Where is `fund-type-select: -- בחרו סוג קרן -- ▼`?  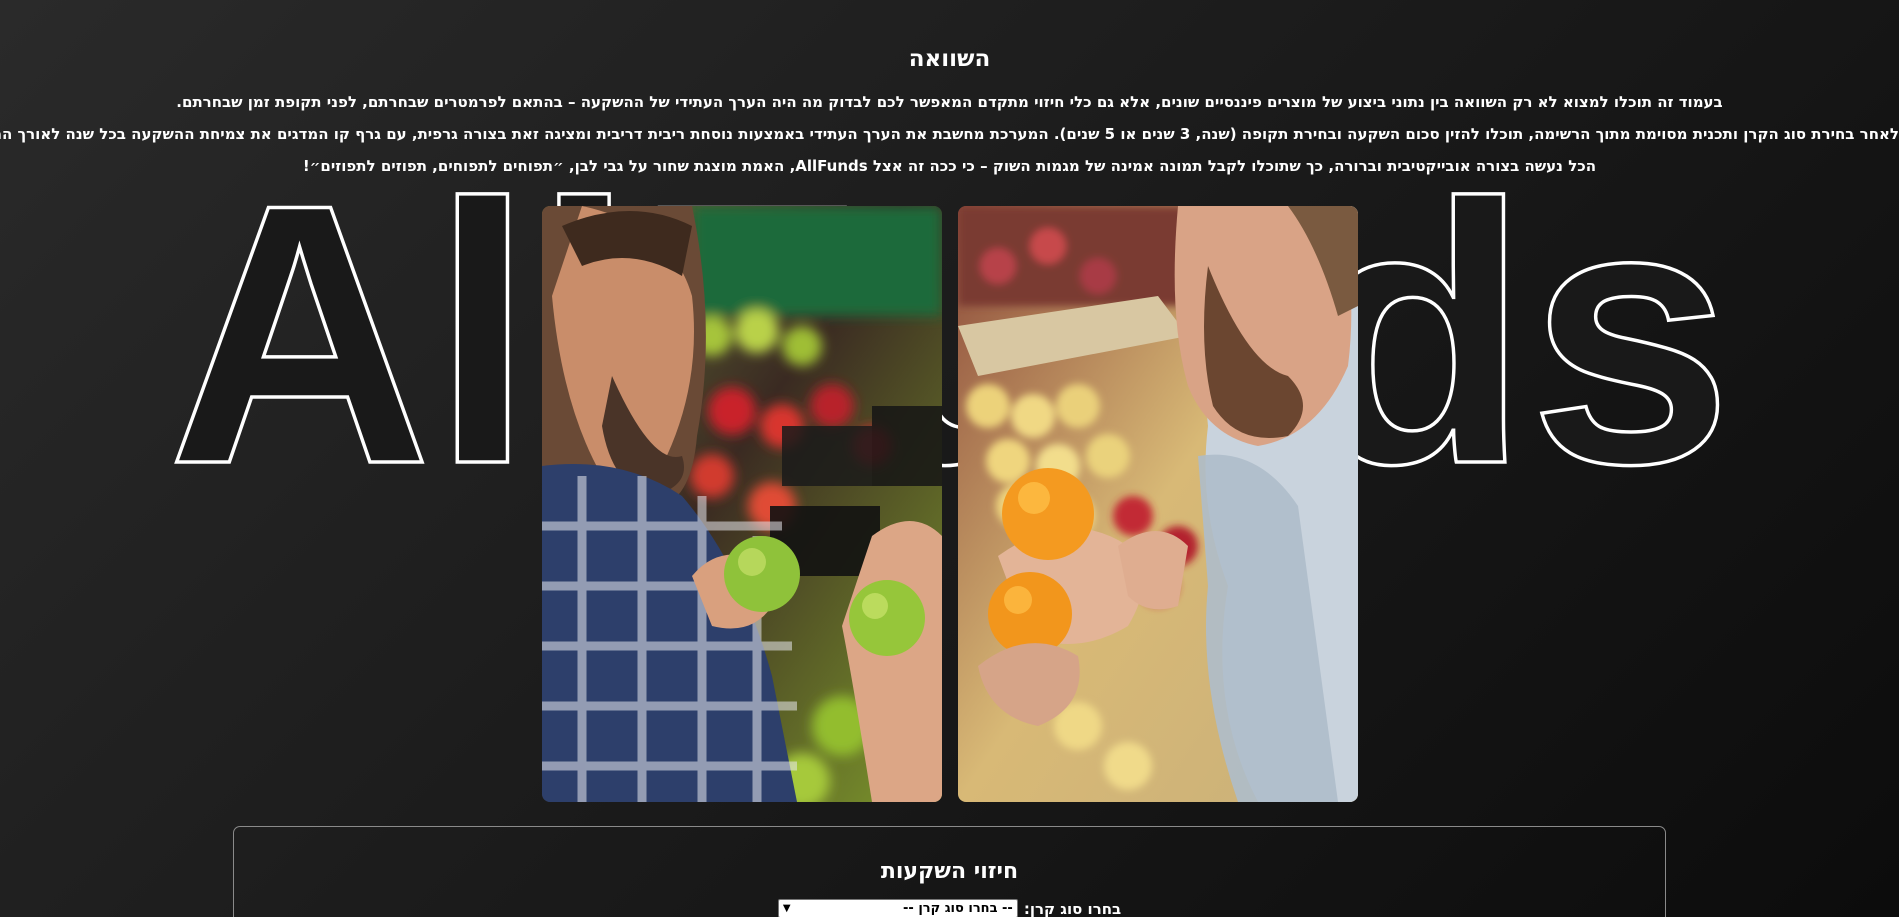 fund-type-select: -- בחרו סוג קרן -- ▼ is located at coordinates (897, 908).